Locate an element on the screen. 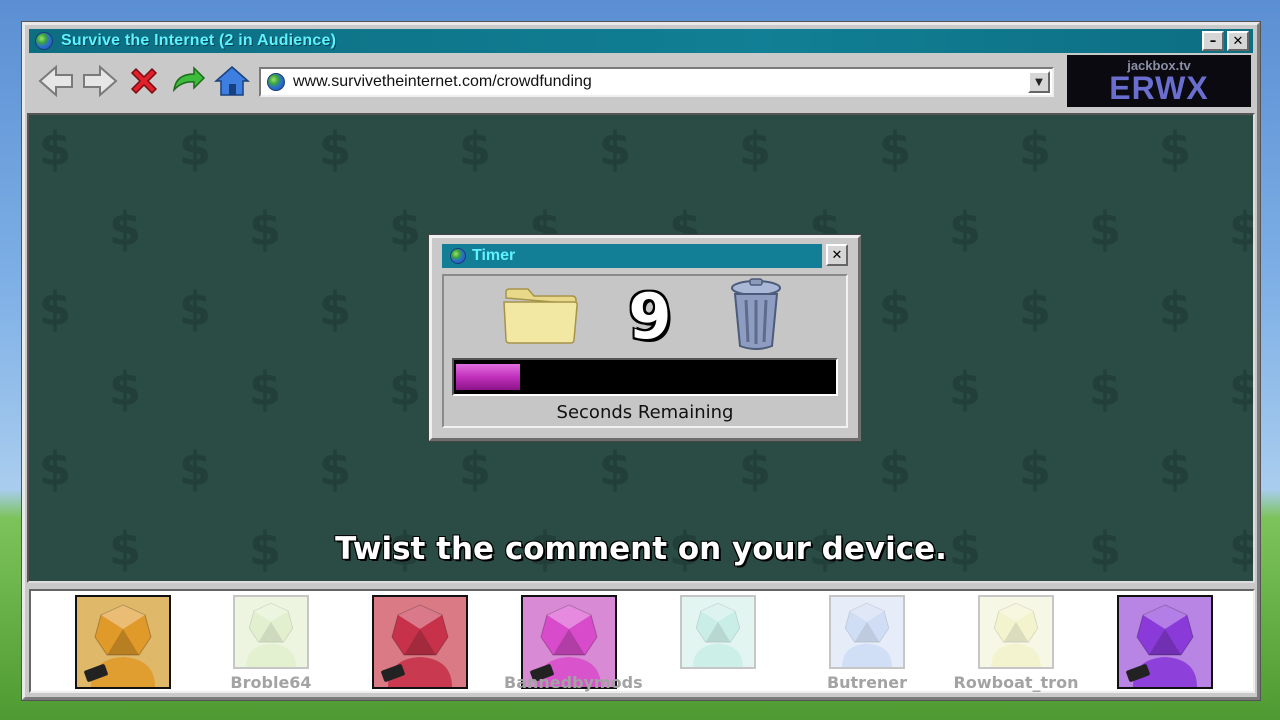 Image resolution: width=1280 pixels, height=720 pixels. player-name: Butrener is located at coordinates (867, 682).